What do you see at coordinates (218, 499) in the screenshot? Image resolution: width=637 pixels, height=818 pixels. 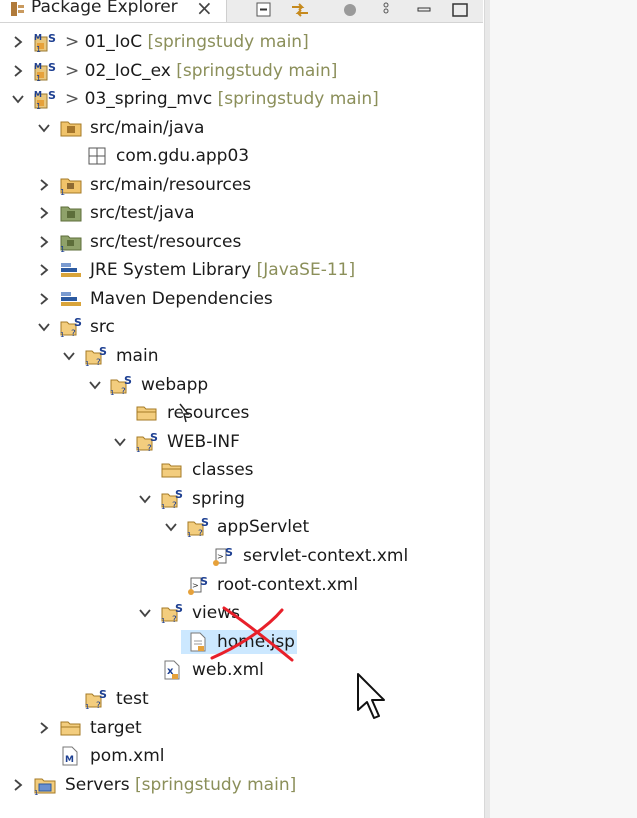 I see `item-label: spring` at bounding box center [218, 499].